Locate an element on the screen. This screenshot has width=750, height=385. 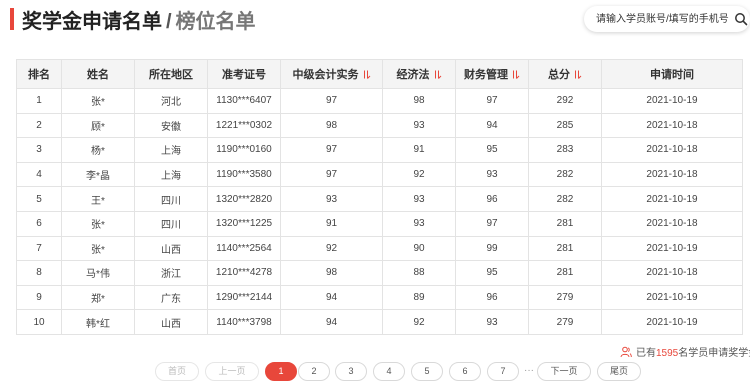
first-page-button: 首页 is located at coordinates (177, 371).